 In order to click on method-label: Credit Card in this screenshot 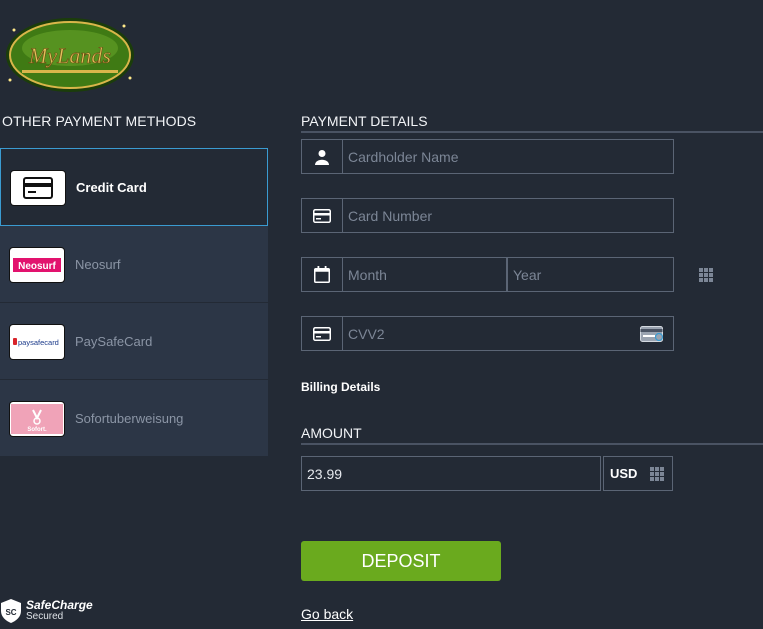, I will do `click(111, 187)`.